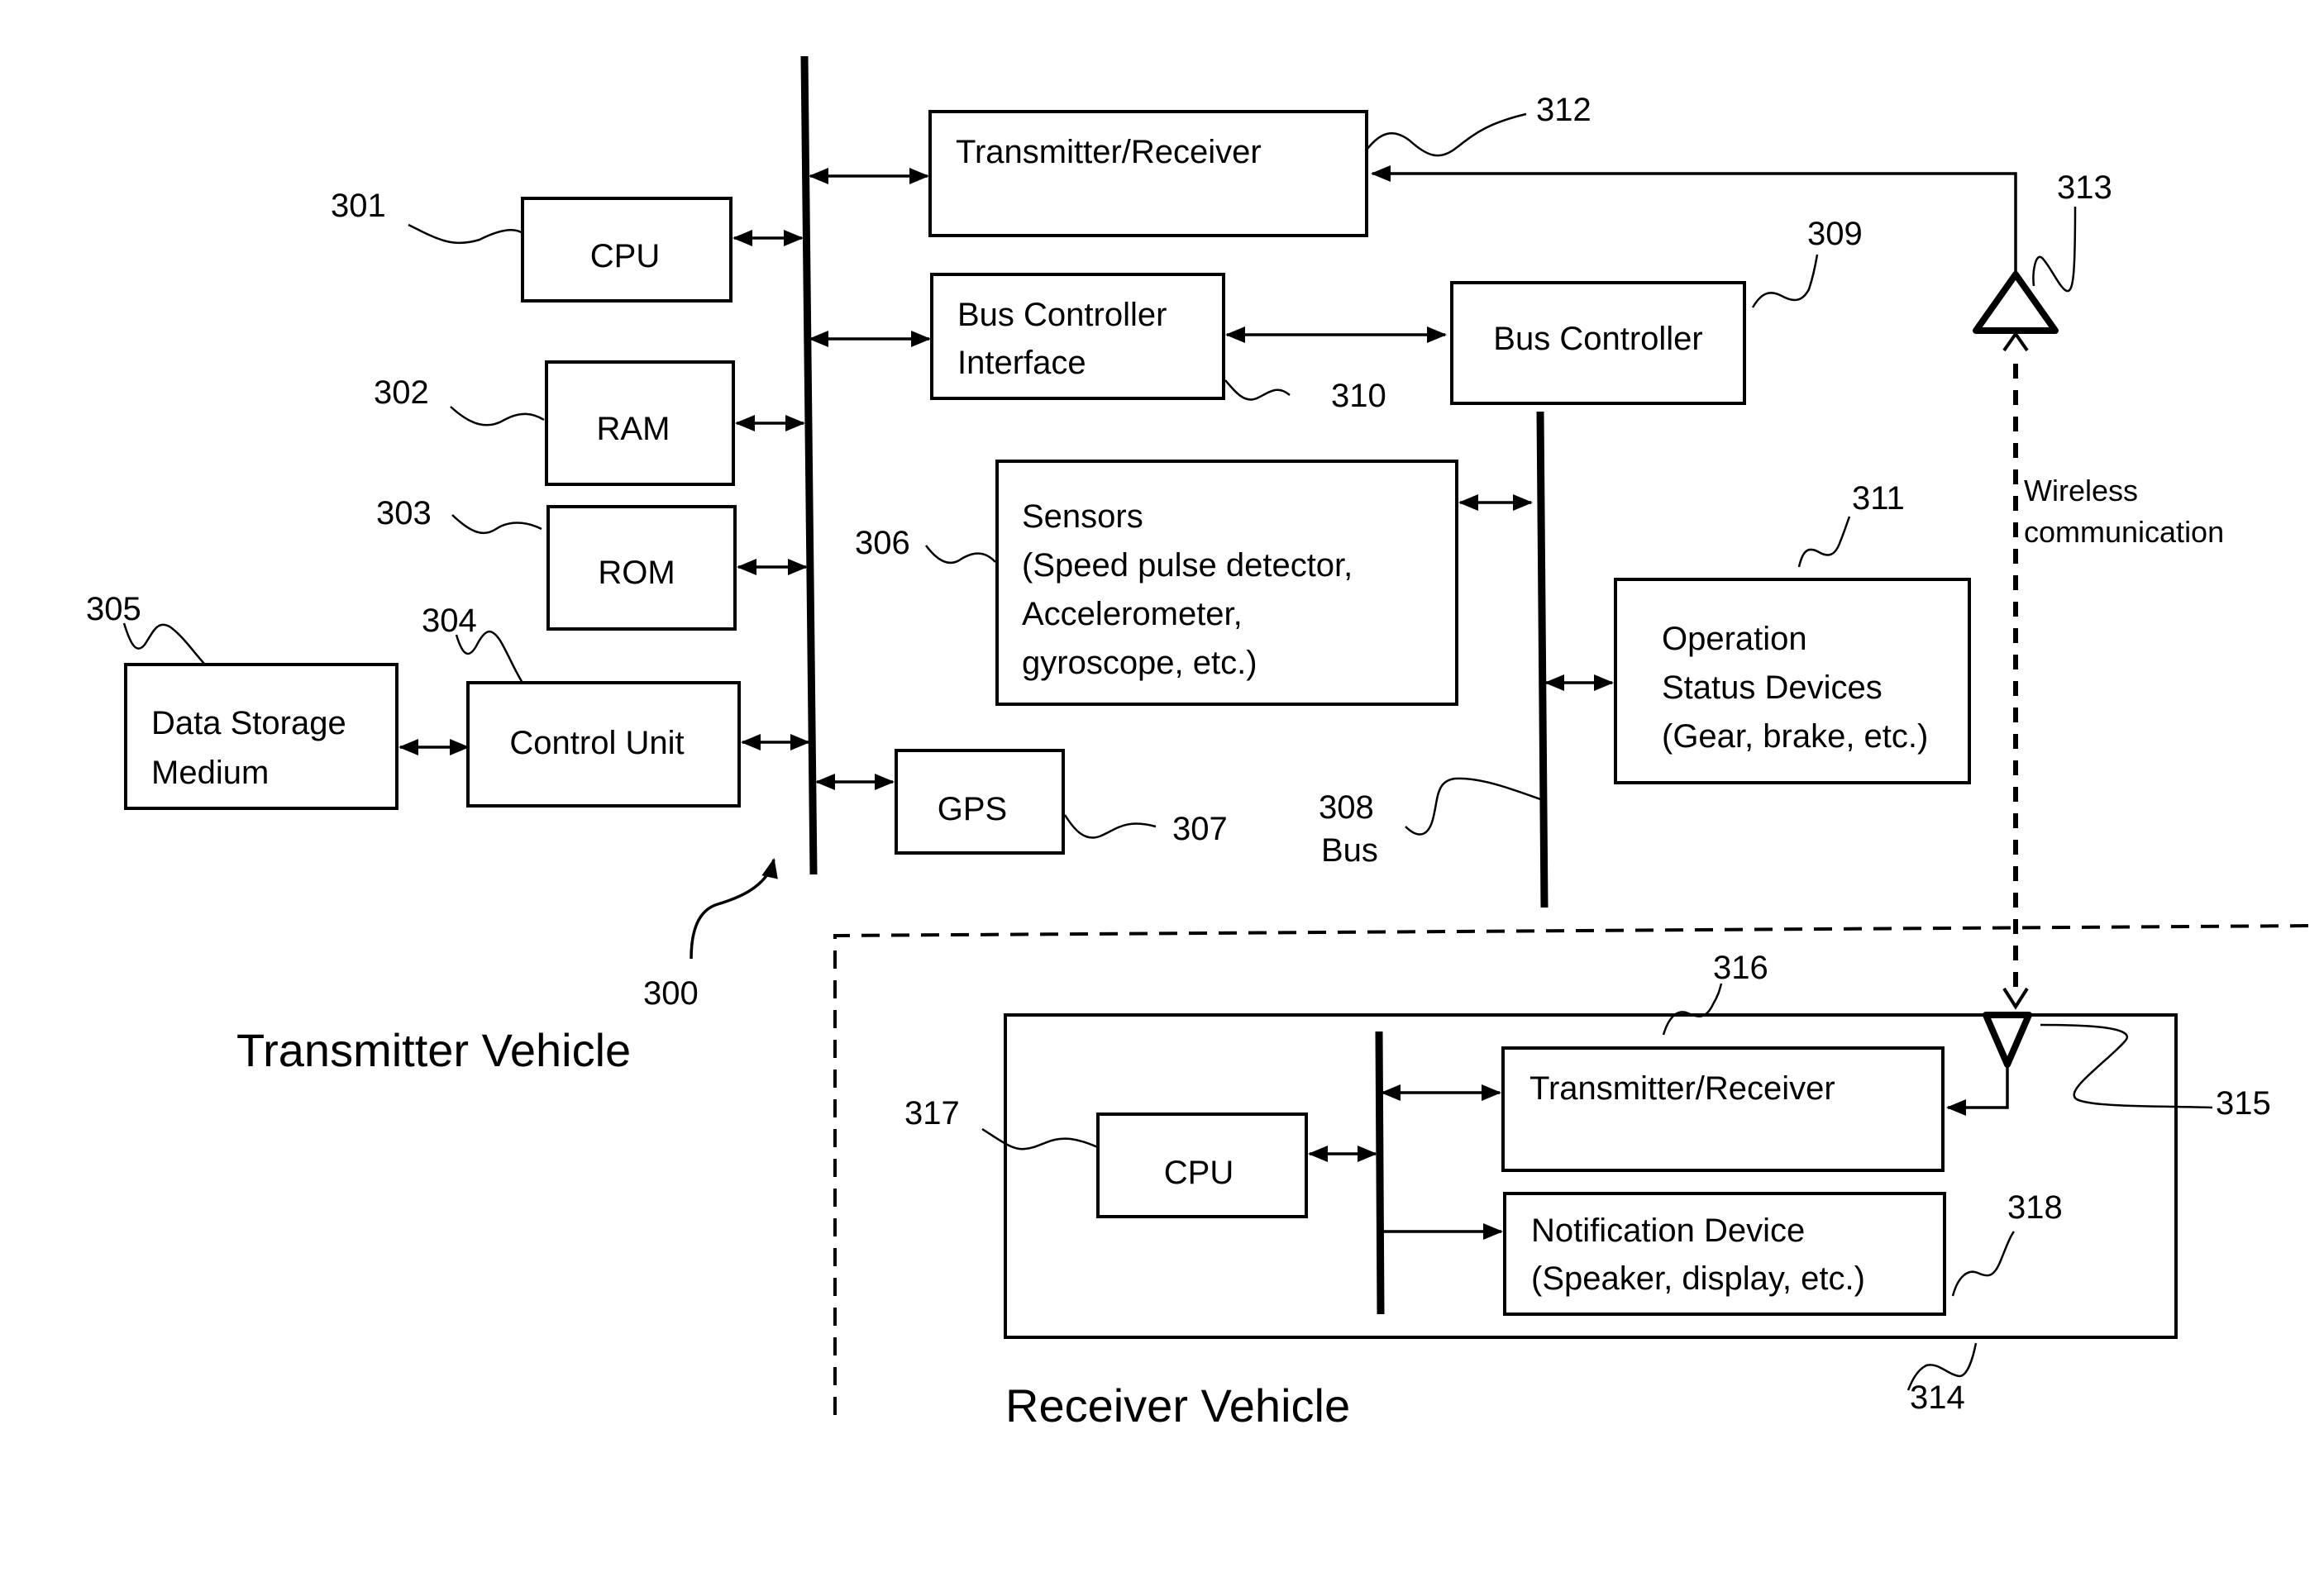  I want to click on sensors-label-3: Accelerometer,, so click(1132, 614).